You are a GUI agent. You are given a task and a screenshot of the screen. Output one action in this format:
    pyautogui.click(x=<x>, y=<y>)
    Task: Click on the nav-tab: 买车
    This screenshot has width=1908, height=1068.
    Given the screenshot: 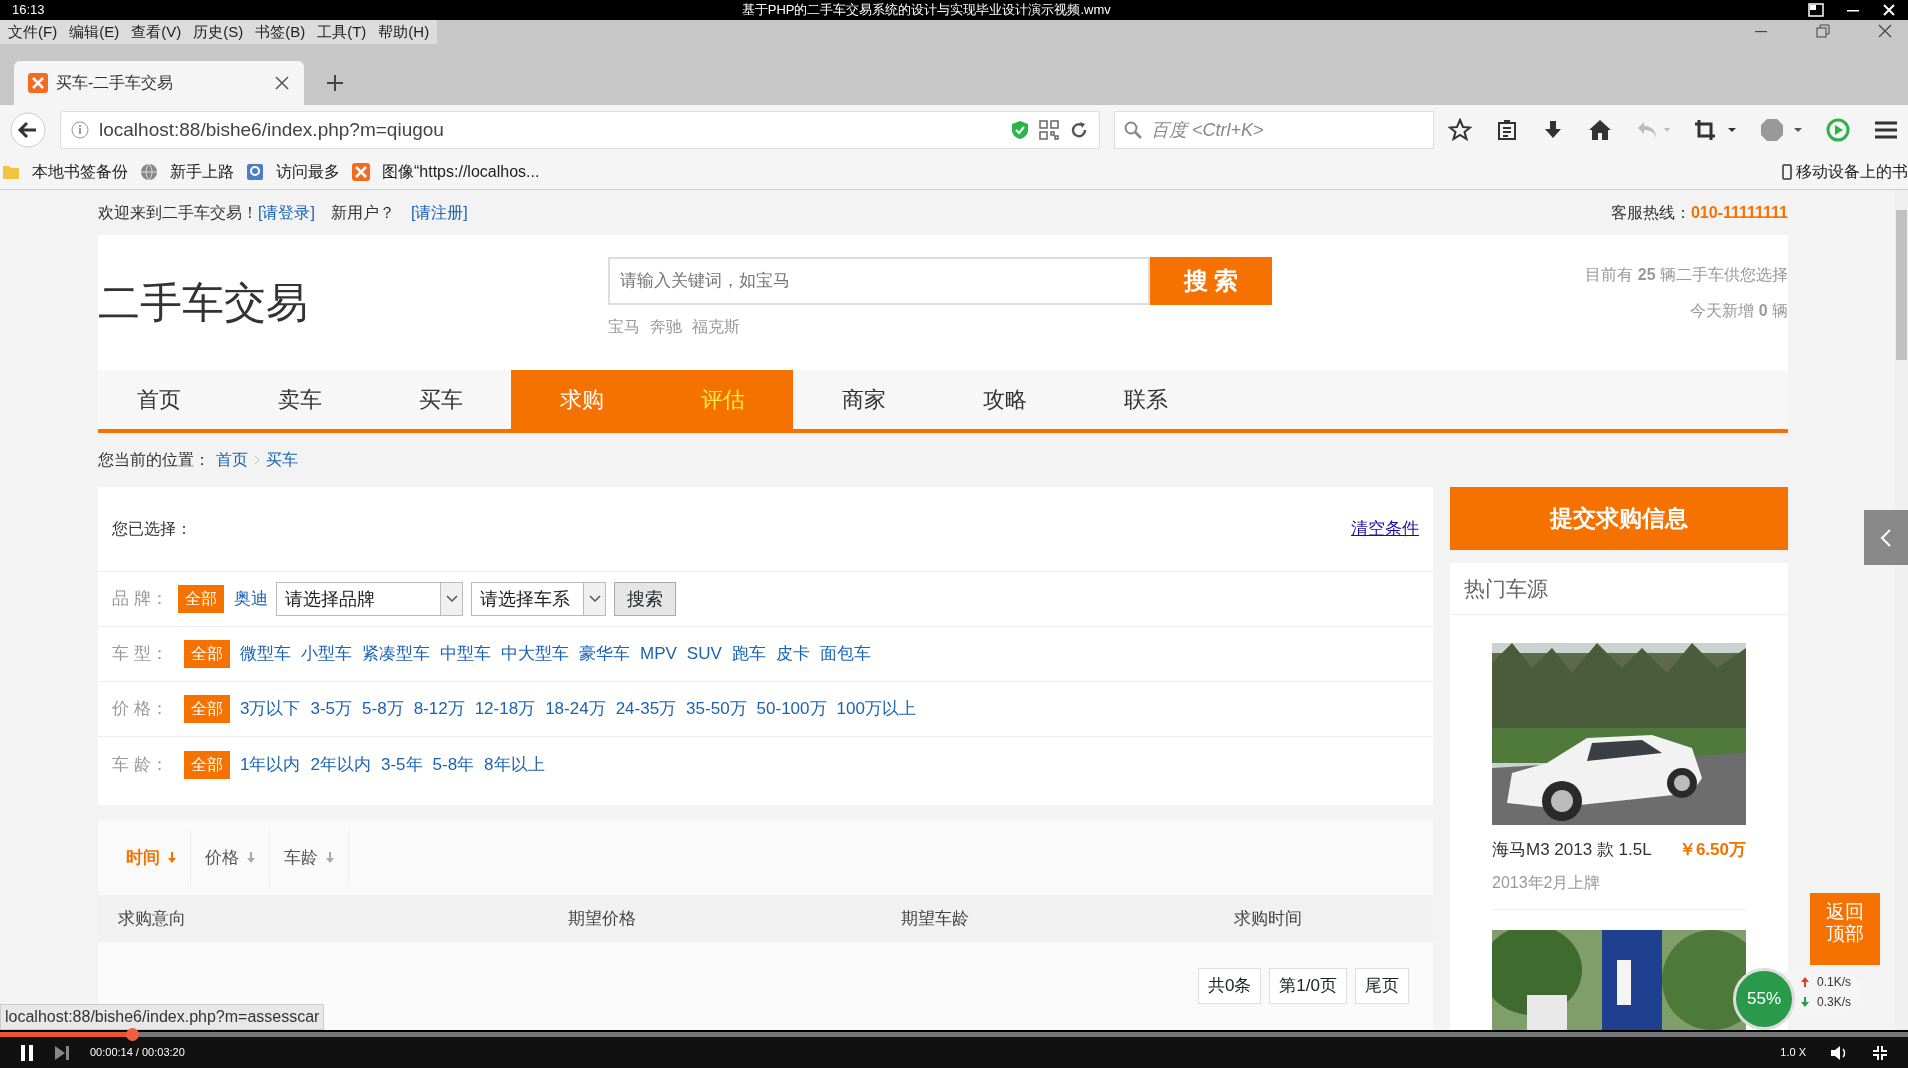 What is the action you would take?
    pyautogui.click(x=440, y=399)
    